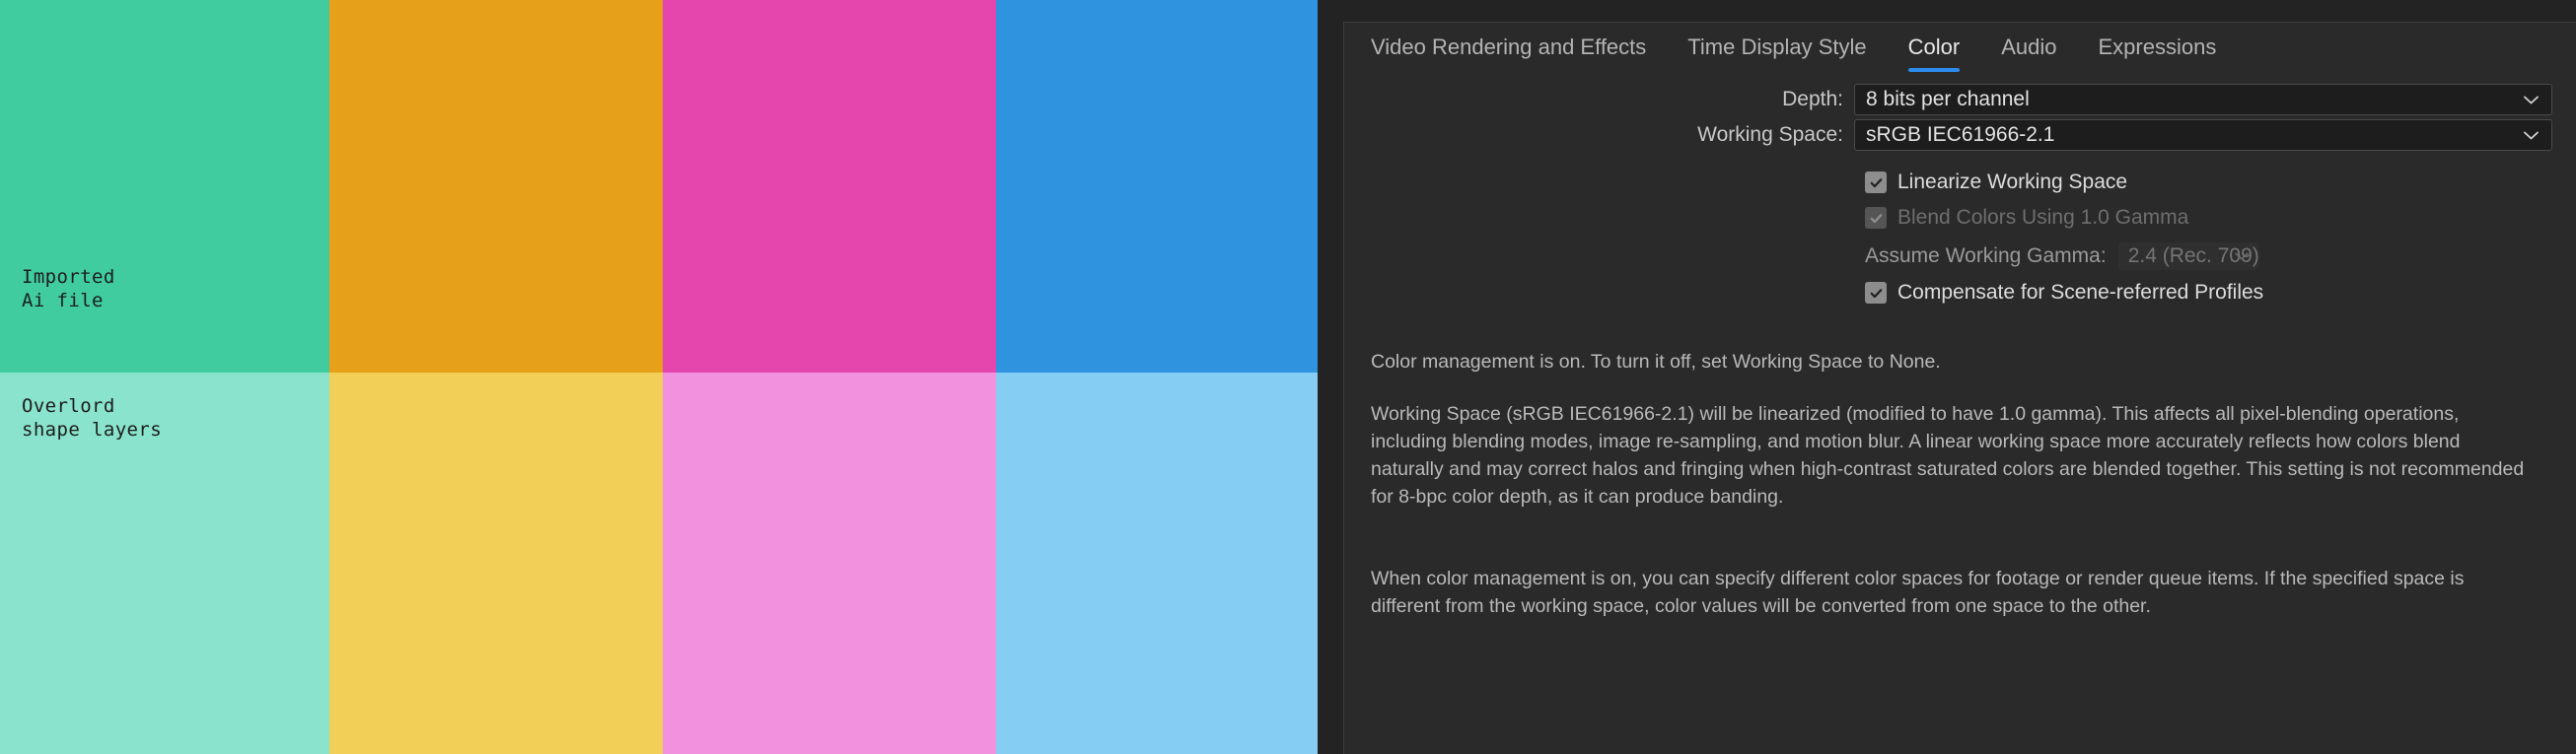 This screenshot has width=2576, height=754. I want to click on active-tab-underline, so click(1934, 70).